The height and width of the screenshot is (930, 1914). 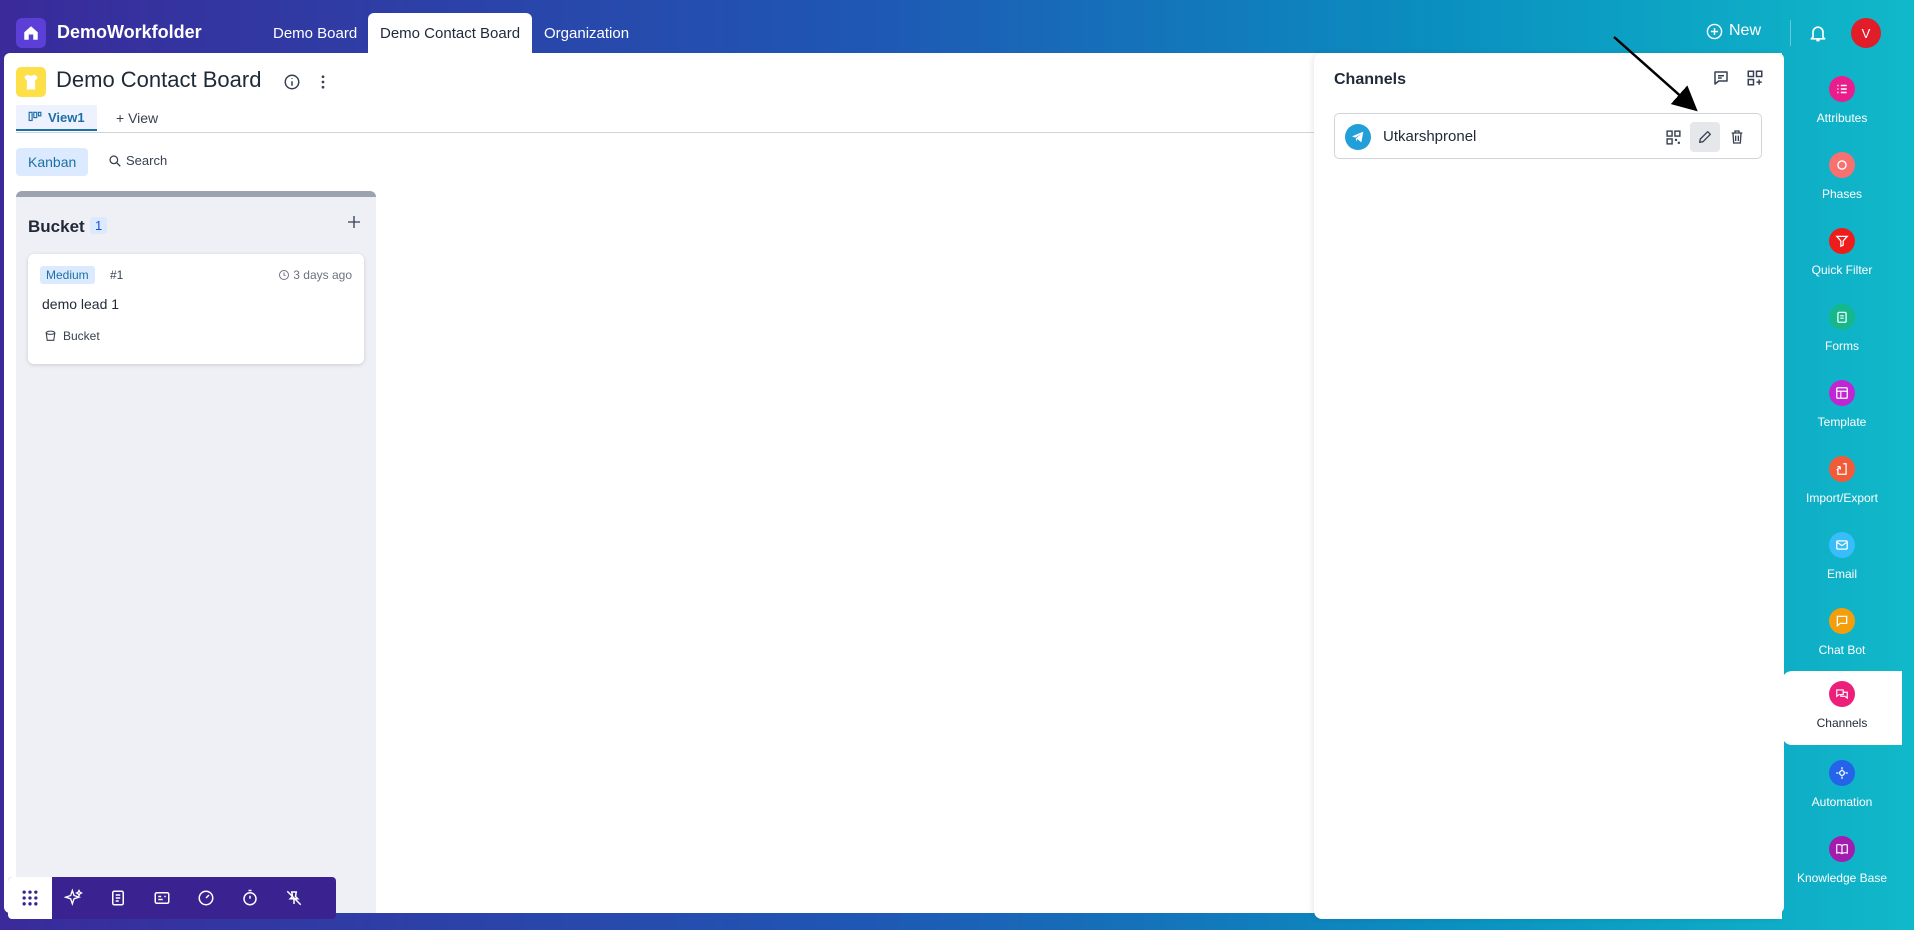 I want to click on board-more-button, so click(x=323, y=84).